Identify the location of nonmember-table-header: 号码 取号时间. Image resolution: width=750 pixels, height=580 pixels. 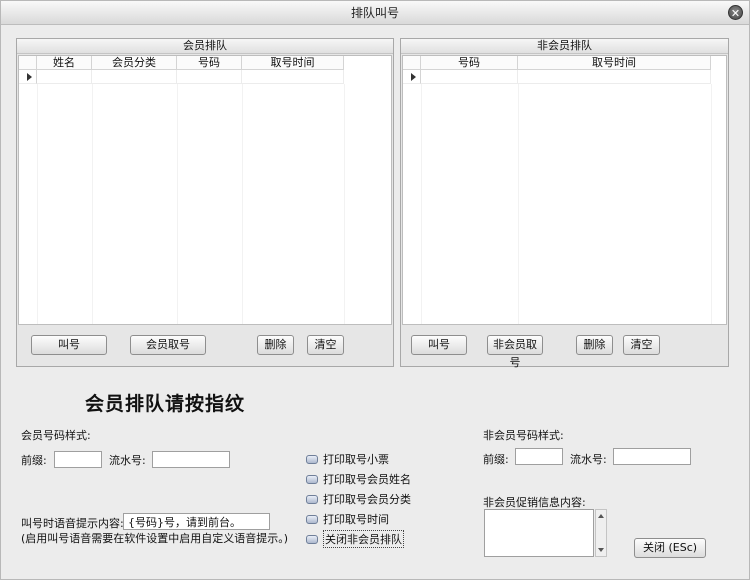
(557, 63).